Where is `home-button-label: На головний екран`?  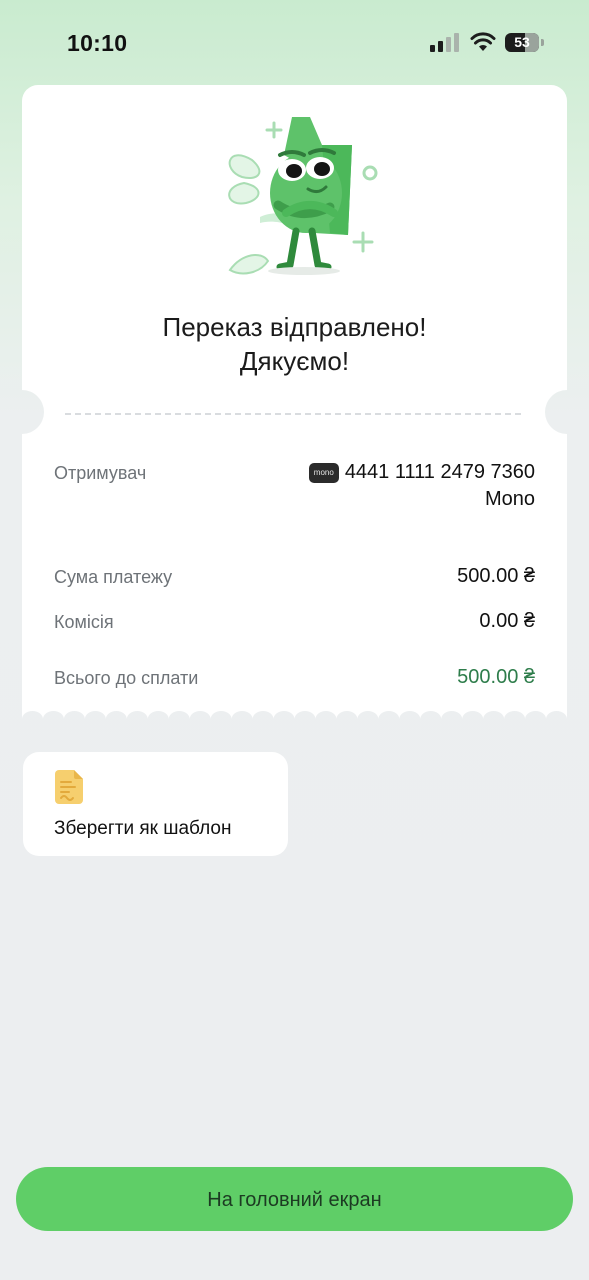 home-button-label: На головний екран is located at coordinates (294, 1200).